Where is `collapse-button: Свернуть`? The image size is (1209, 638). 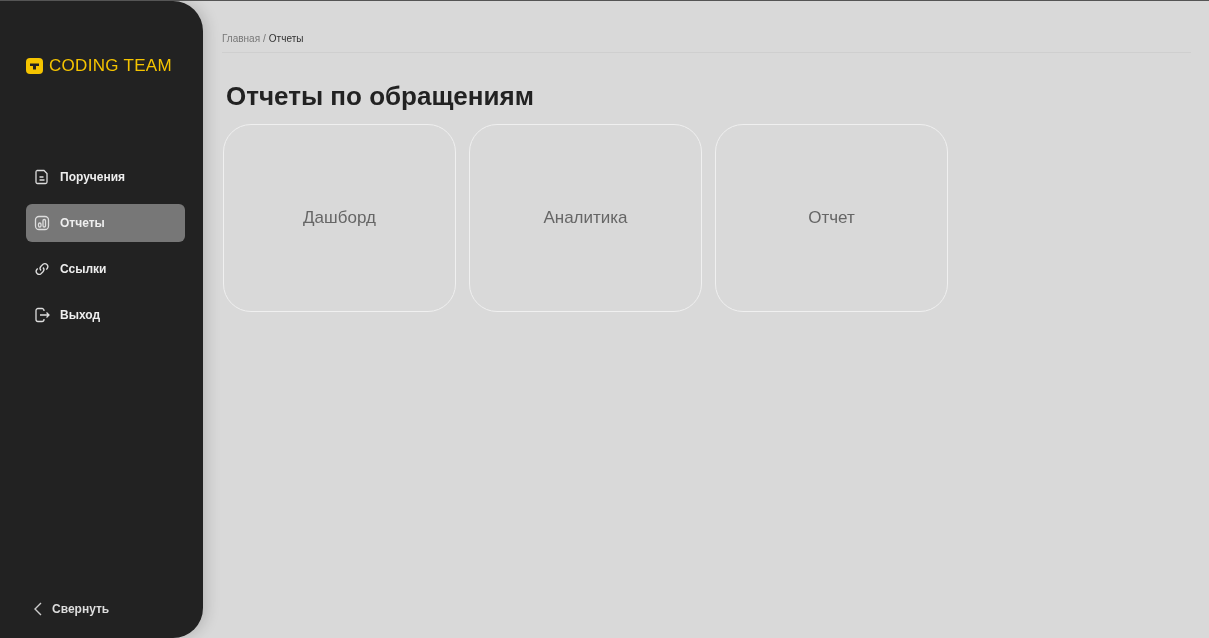 collapse-button: Свернуть is located at coordinates (114, 609).